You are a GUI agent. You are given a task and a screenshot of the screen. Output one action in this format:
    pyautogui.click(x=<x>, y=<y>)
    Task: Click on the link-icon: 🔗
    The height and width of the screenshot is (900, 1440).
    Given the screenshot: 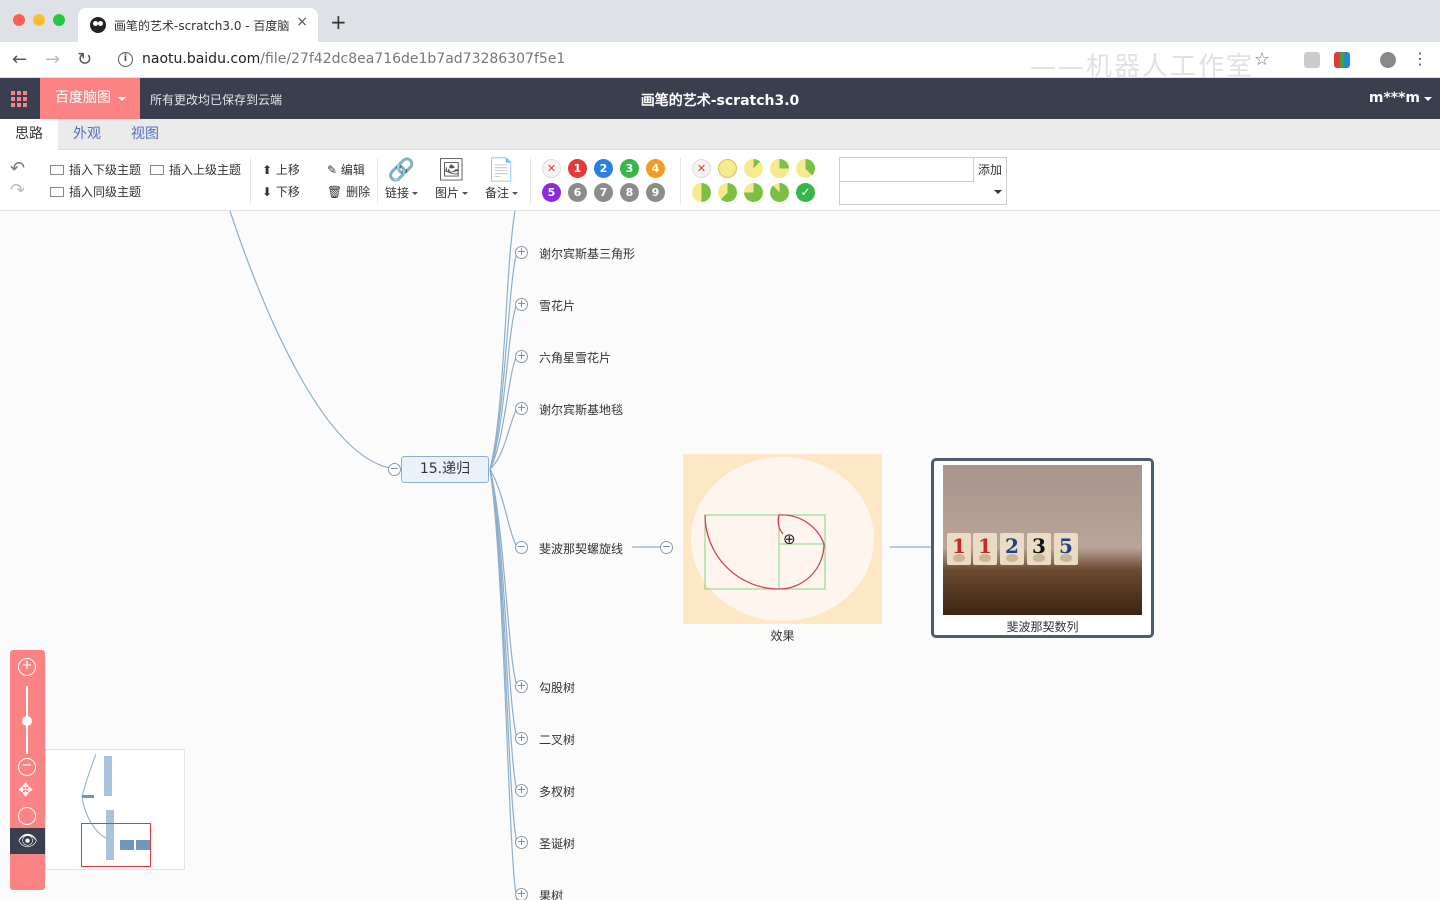 What is the action you would take?
    pyautogui.click(x=401, y=170)
    